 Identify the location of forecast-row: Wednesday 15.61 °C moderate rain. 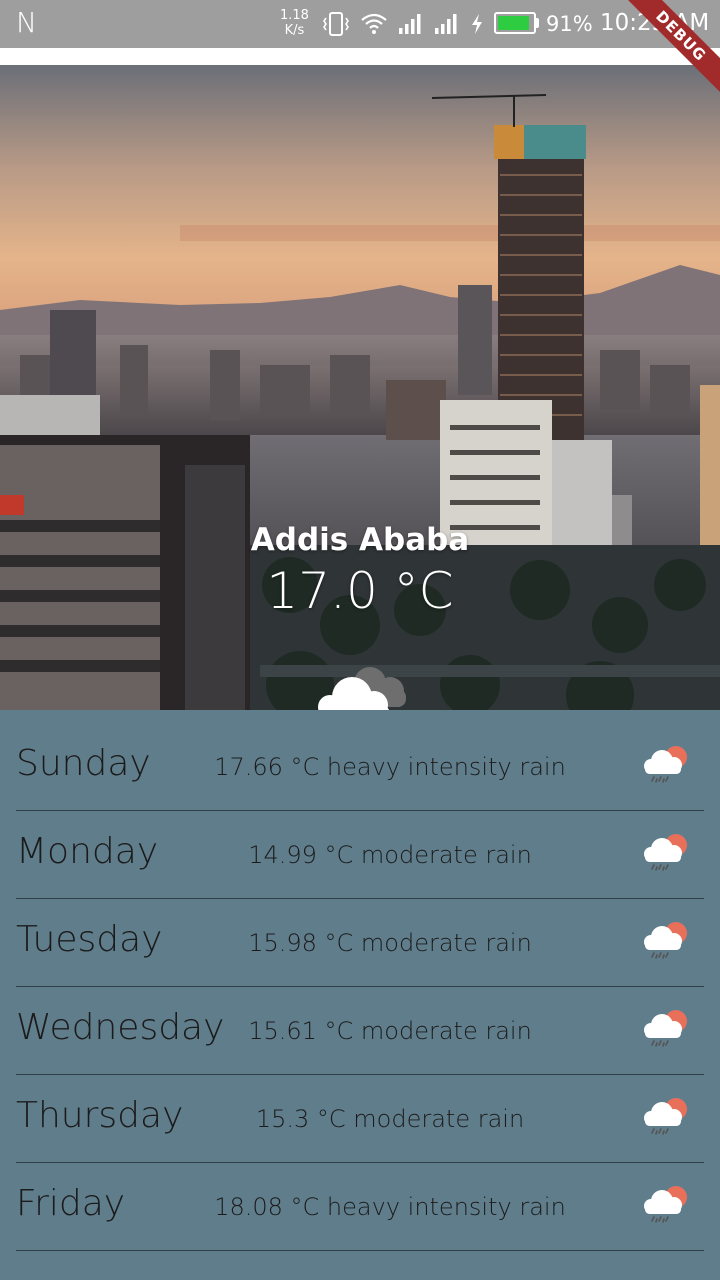
(360, 1031).